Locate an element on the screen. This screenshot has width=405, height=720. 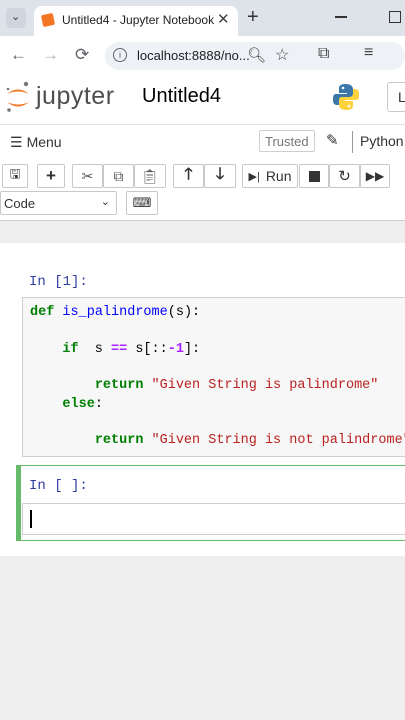
step-forward-icon: ▶| is located at coordinates (254, 176).